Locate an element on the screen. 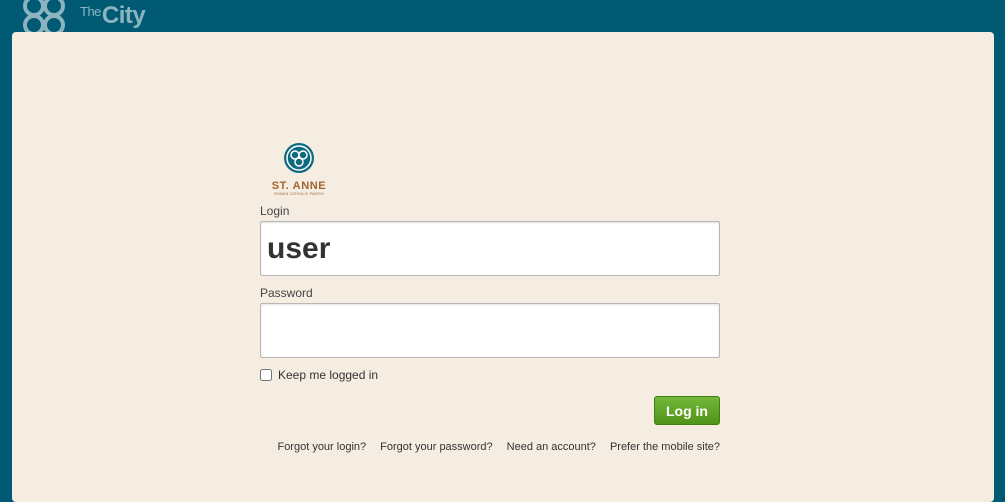 Image resolution: width=1005 pixels, height=502 pixels. parish-logo: ST. ANNE ROMAN CATHOLIC PARISH is located at coordinates (299, 169).